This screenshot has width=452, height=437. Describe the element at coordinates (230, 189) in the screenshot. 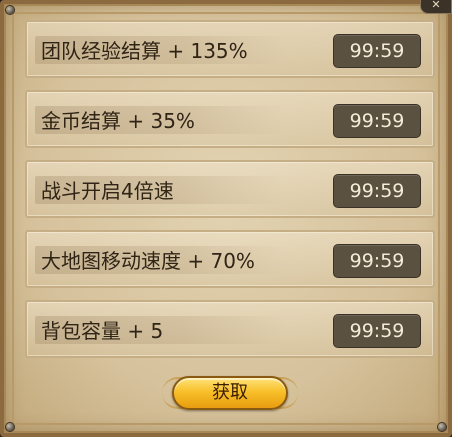

I see `buff-row-battle-speed: 战斗开启4倍速 99:59` at that location.